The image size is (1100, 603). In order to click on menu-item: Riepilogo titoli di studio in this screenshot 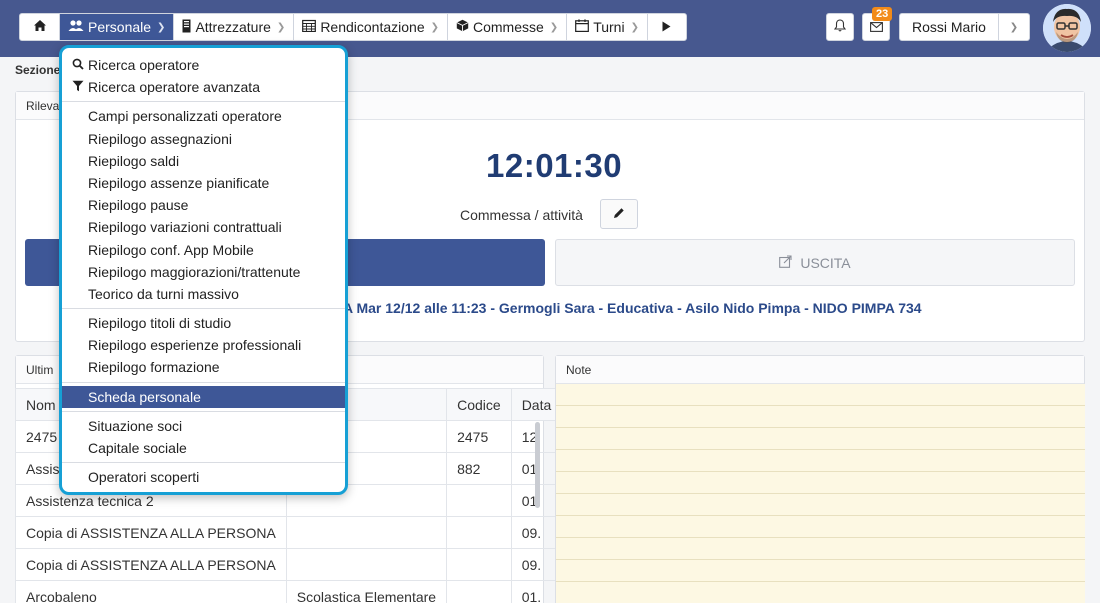, I will do `click(203, 323)`.